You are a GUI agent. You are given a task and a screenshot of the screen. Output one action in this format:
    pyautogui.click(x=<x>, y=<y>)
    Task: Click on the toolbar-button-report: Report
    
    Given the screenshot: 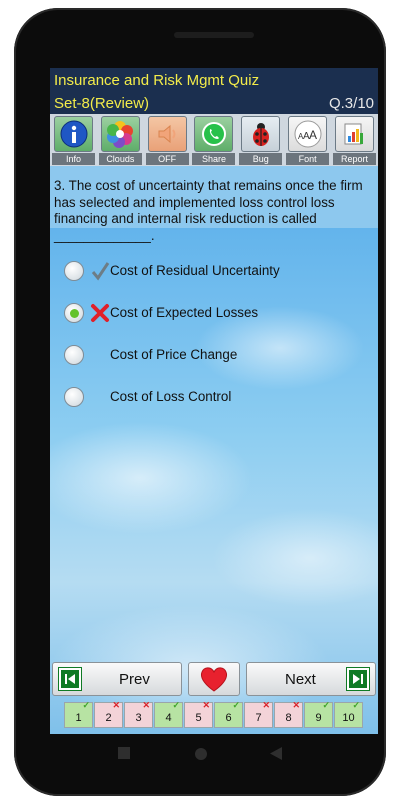 What is the action you would take?
    pyautogui.click(x=354, y=141)
    